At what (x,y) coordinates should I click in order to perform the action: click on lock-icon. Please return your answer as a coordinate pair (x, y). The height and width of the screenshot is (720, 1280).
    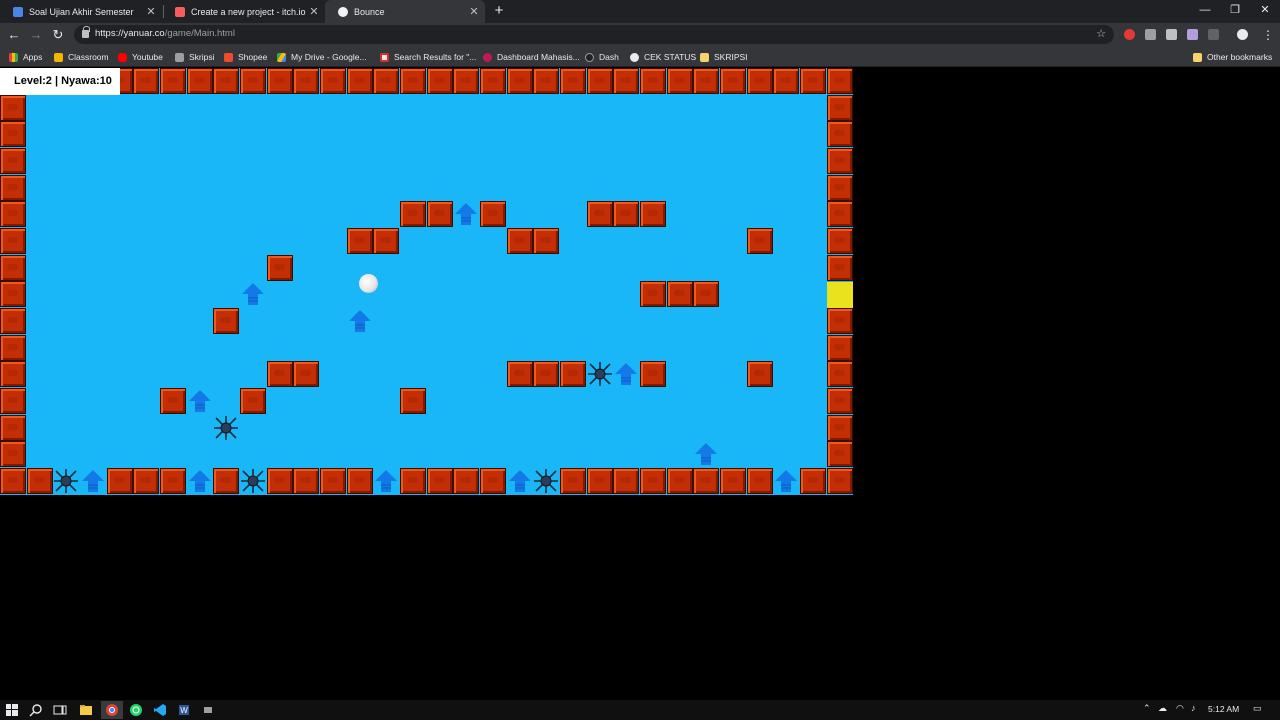
    Looking at the image, I should click on (86, 32).